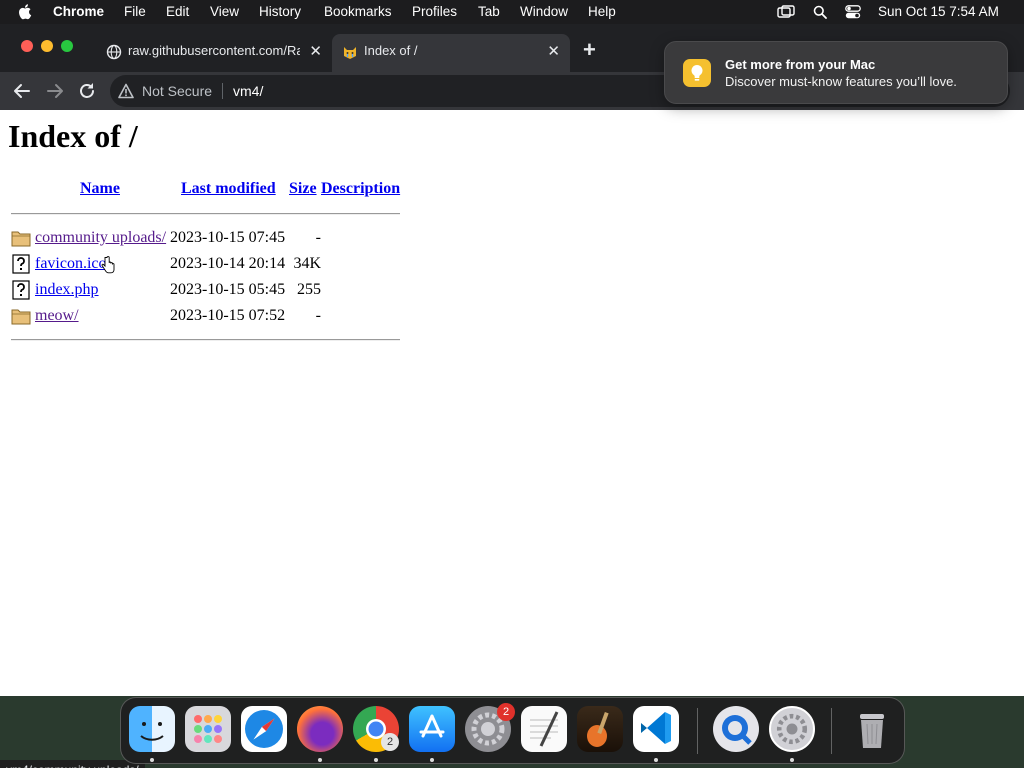 This screenshot has width=1024, height=768. I want to click on file-date: 2023-10-15 07:45, so click(228, 237).